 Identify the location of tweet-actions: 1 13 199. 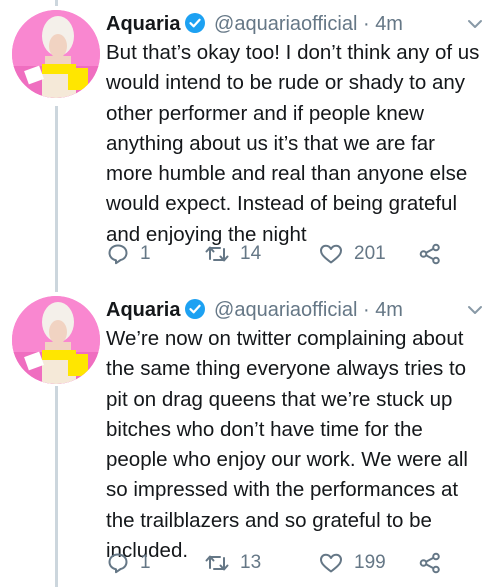
(303, 563).